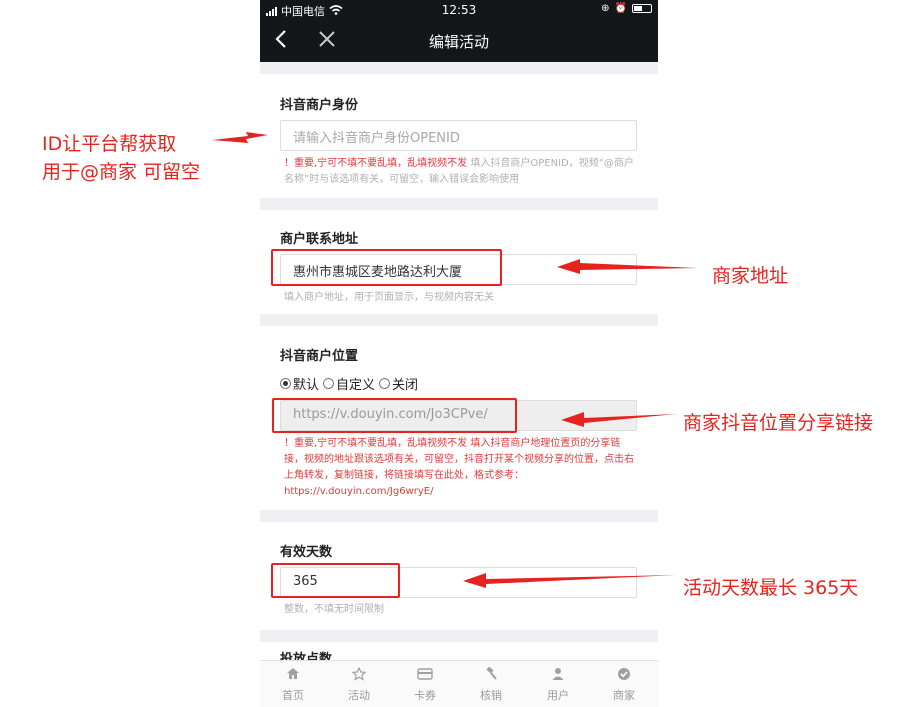  What do you see at coordinates (771, 588) in the screenshot?
I see `annotation-days: 活动天数最长 365天` at bounding box center [771, 588].